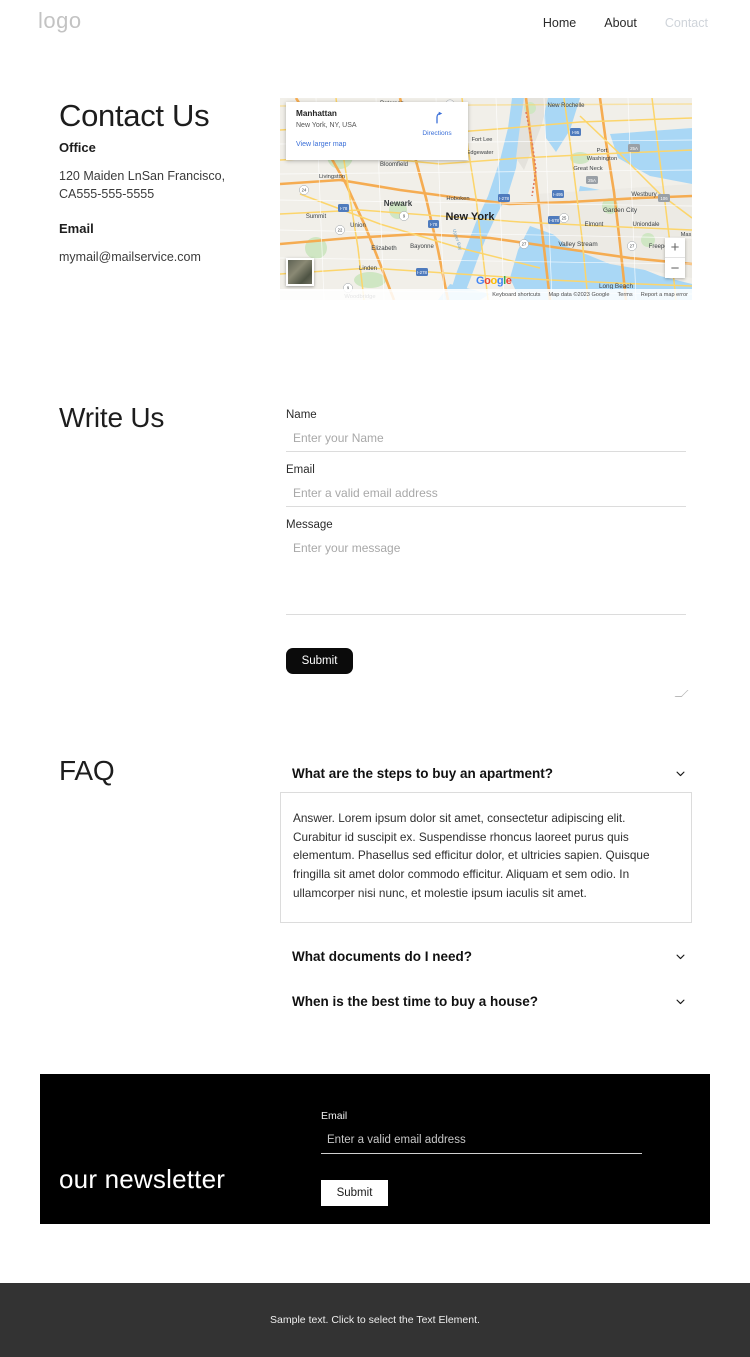 Image resolution: width=750 pixels, height=1357 pixels. Describe the element at coordinates (300, 272) in the screenshot. I see `street-view-thumbnail` at that location.